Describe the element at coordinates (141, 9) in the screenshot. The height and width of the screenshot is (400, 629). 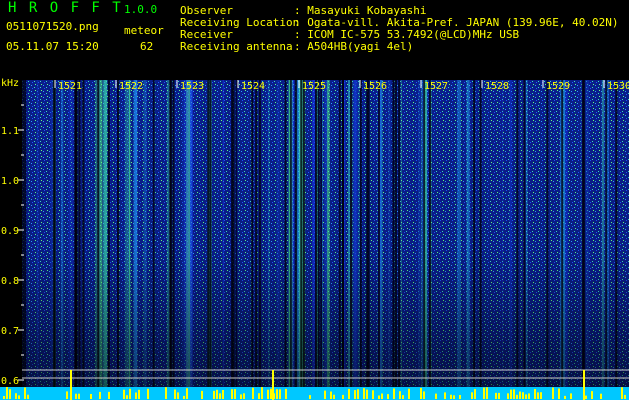
I see `app-version: 1.0.0` at that location.